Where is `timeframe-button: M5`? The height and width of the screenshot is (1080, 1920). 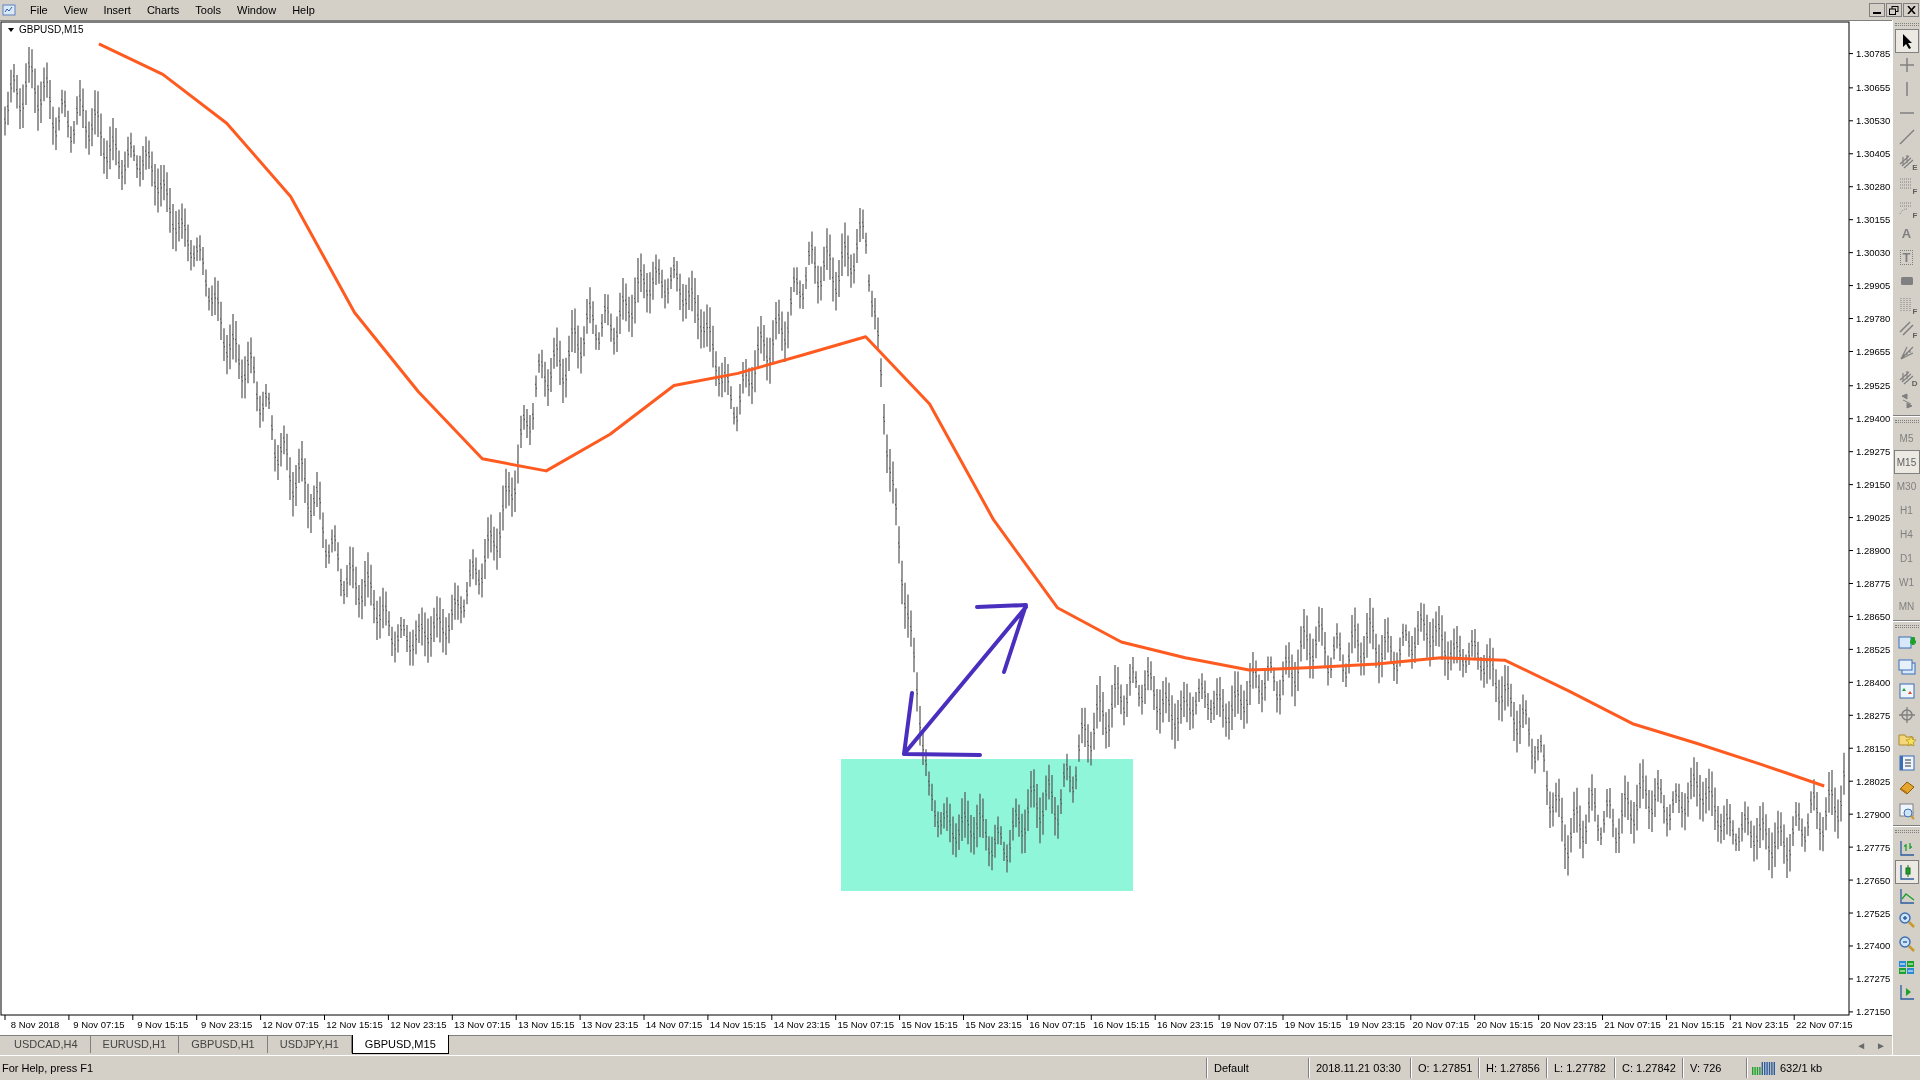 timeframe-button: M5 is located at coordinates (1906, 438).